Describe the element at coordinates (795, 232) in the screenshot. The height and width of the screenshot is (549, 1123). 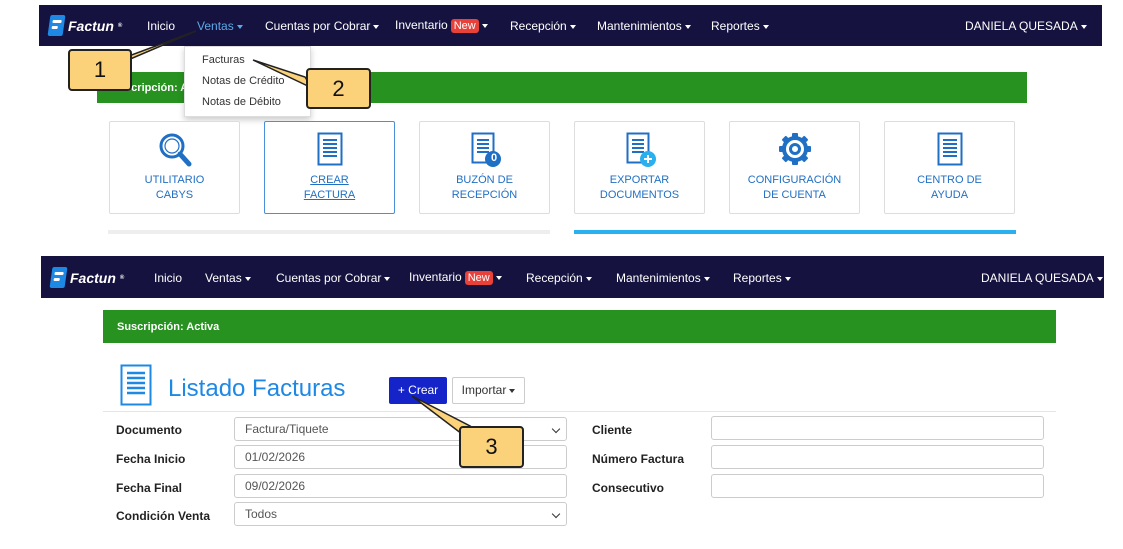
I see `panel-divider-accent` at that location.